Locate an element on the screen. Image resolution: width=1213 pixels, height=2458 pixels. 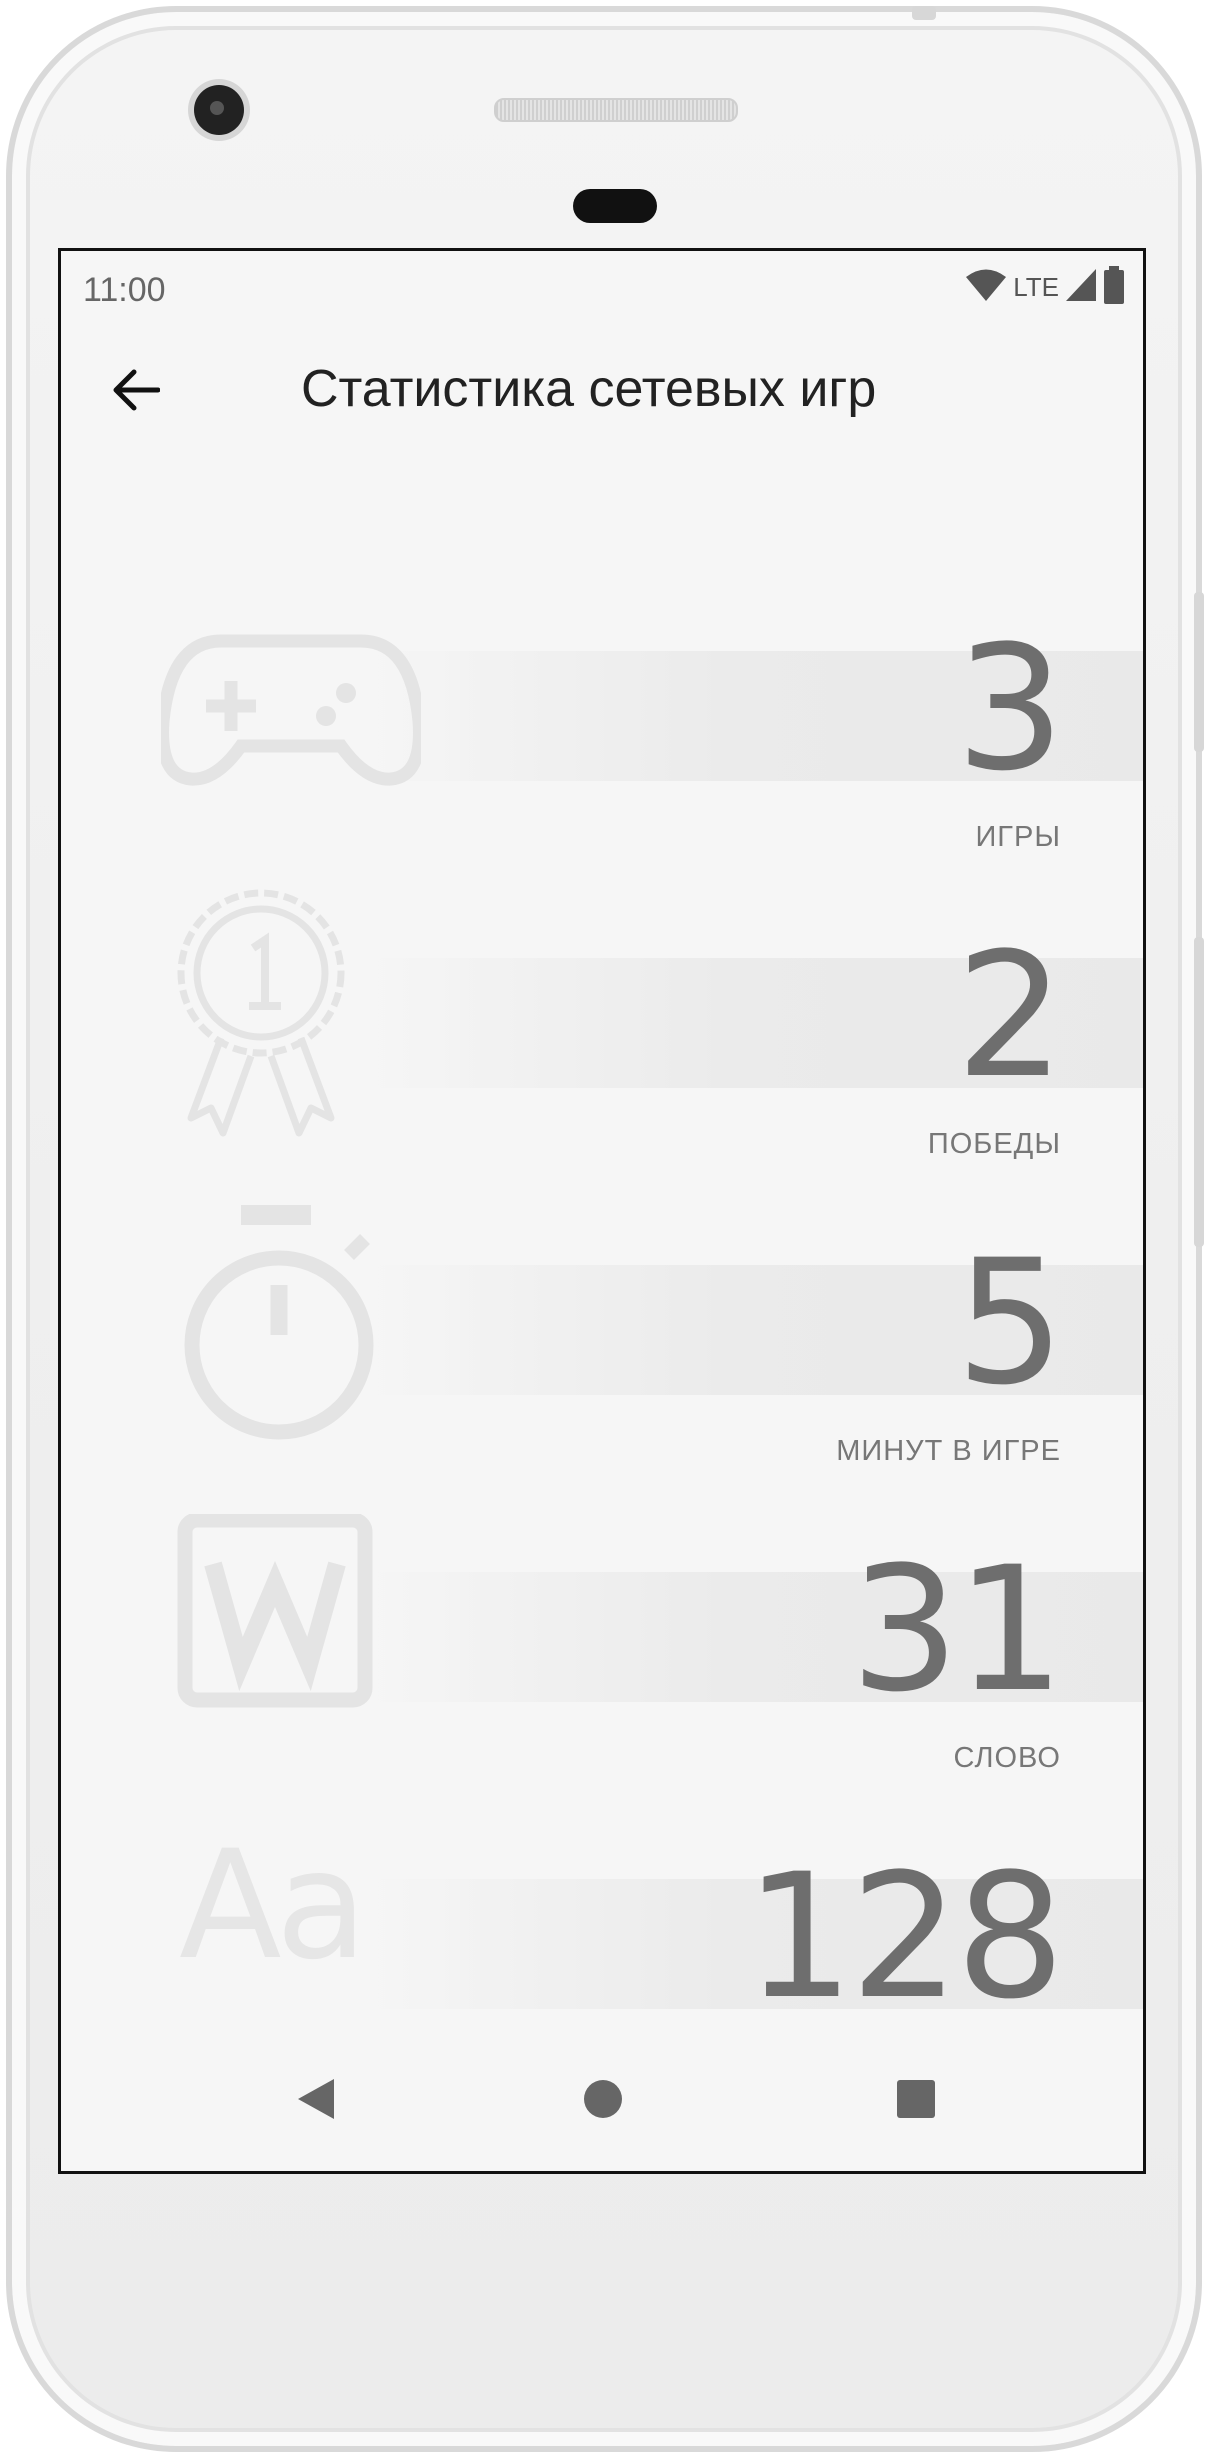
stat-label: МИНУТ В ИГРЕ is located at coordinates (948, 1451).